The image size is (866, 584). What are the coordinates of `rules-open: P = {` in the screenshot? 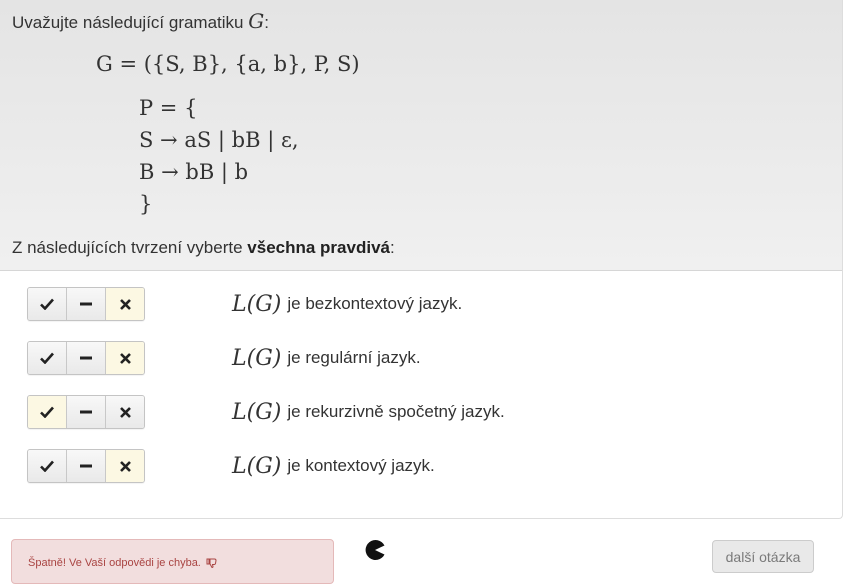 It's located at (168, 108).